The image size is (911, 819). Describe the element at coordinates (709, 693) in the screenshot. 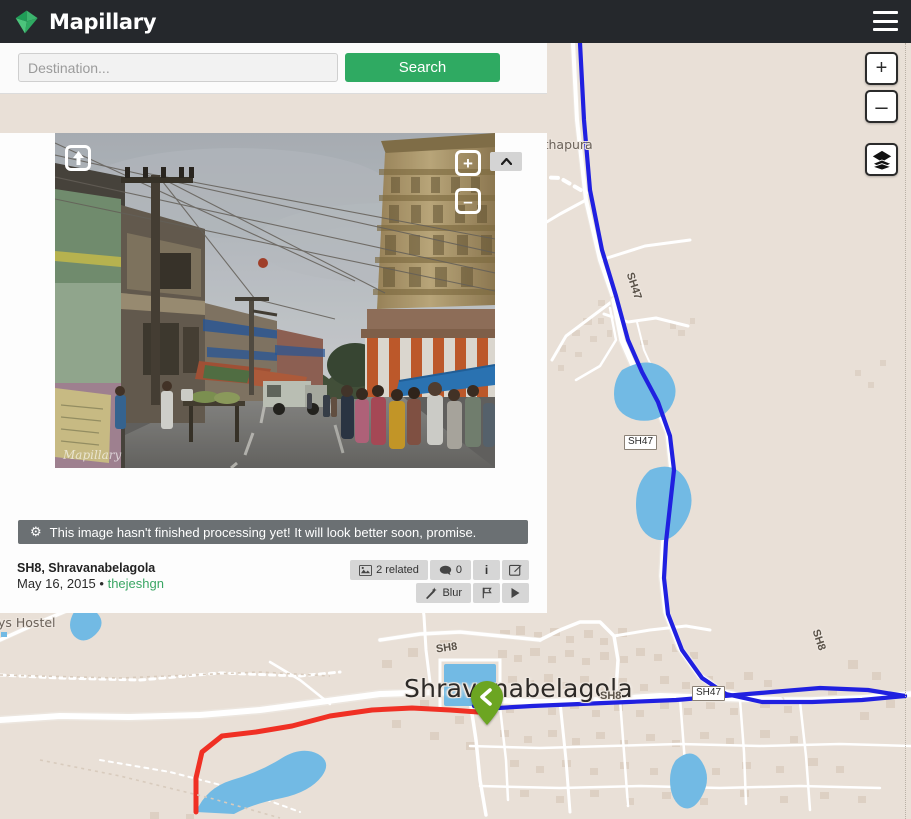

I see `road-shield-sh47-east: SH47` at that location.